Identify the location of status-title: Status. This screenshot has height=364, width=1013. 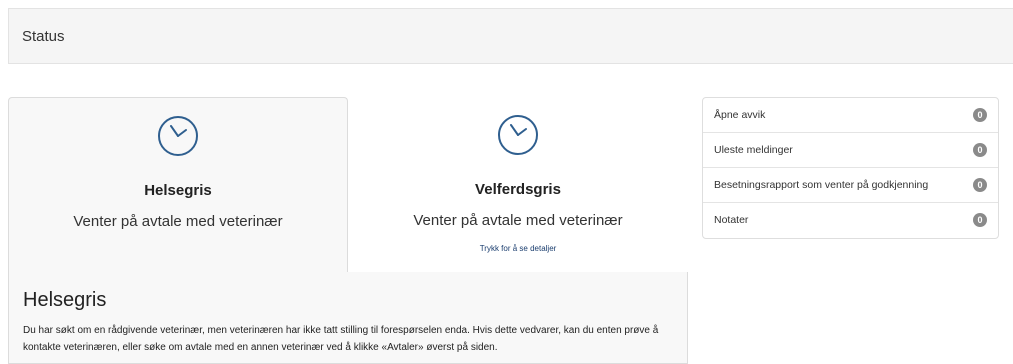
(43, 36).